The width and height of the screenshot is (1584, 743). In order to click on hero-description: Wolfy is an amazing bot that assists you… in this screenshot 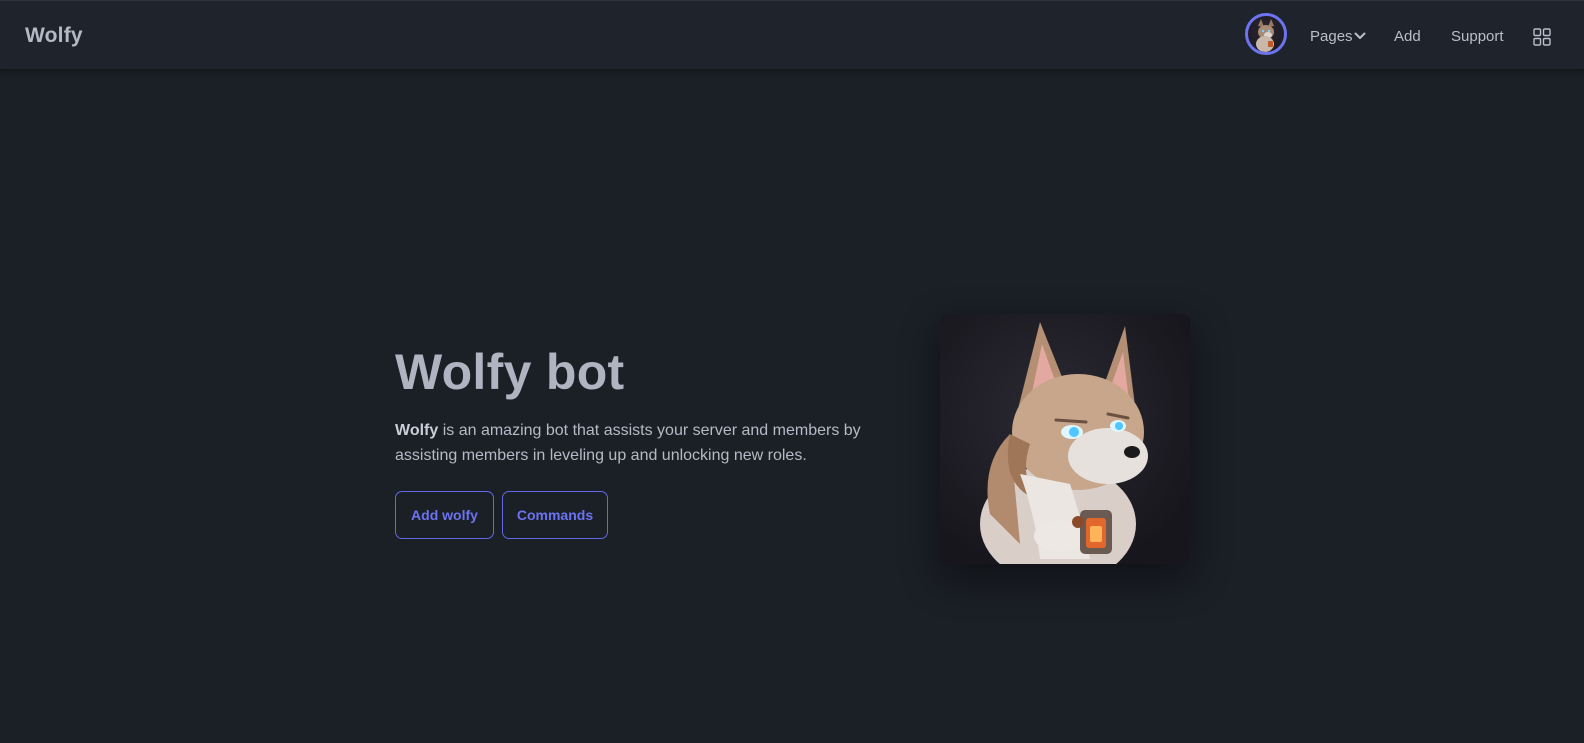, I will do `click(630, 443)`.